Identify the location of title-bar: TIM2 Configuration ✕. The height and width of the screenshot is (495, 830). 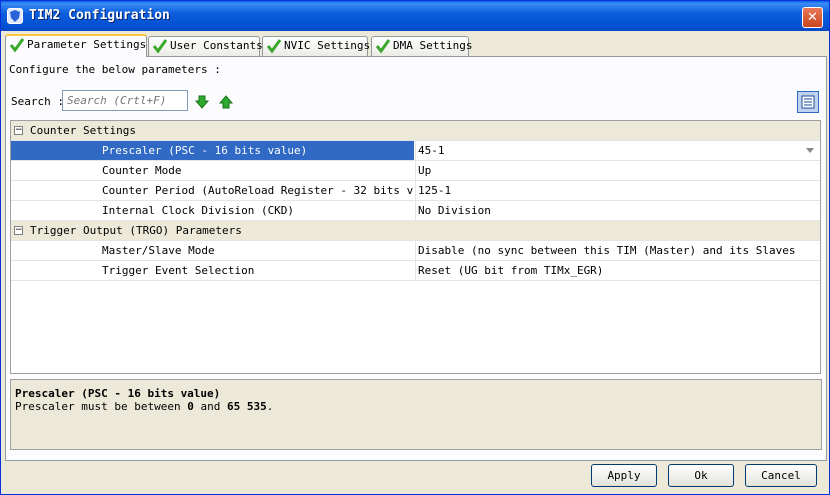
(415, 16).